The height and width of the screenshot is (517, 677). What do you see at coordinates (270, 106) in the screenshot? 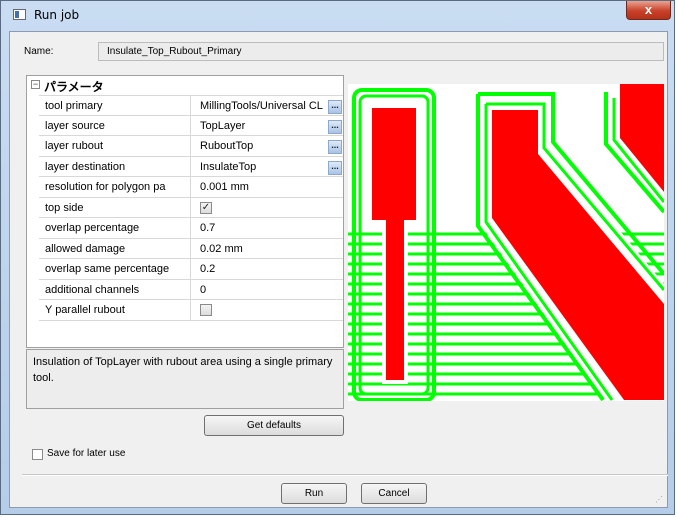
I see `property-value: MillingTools/Universal CL` at bounding box center [270, 106].